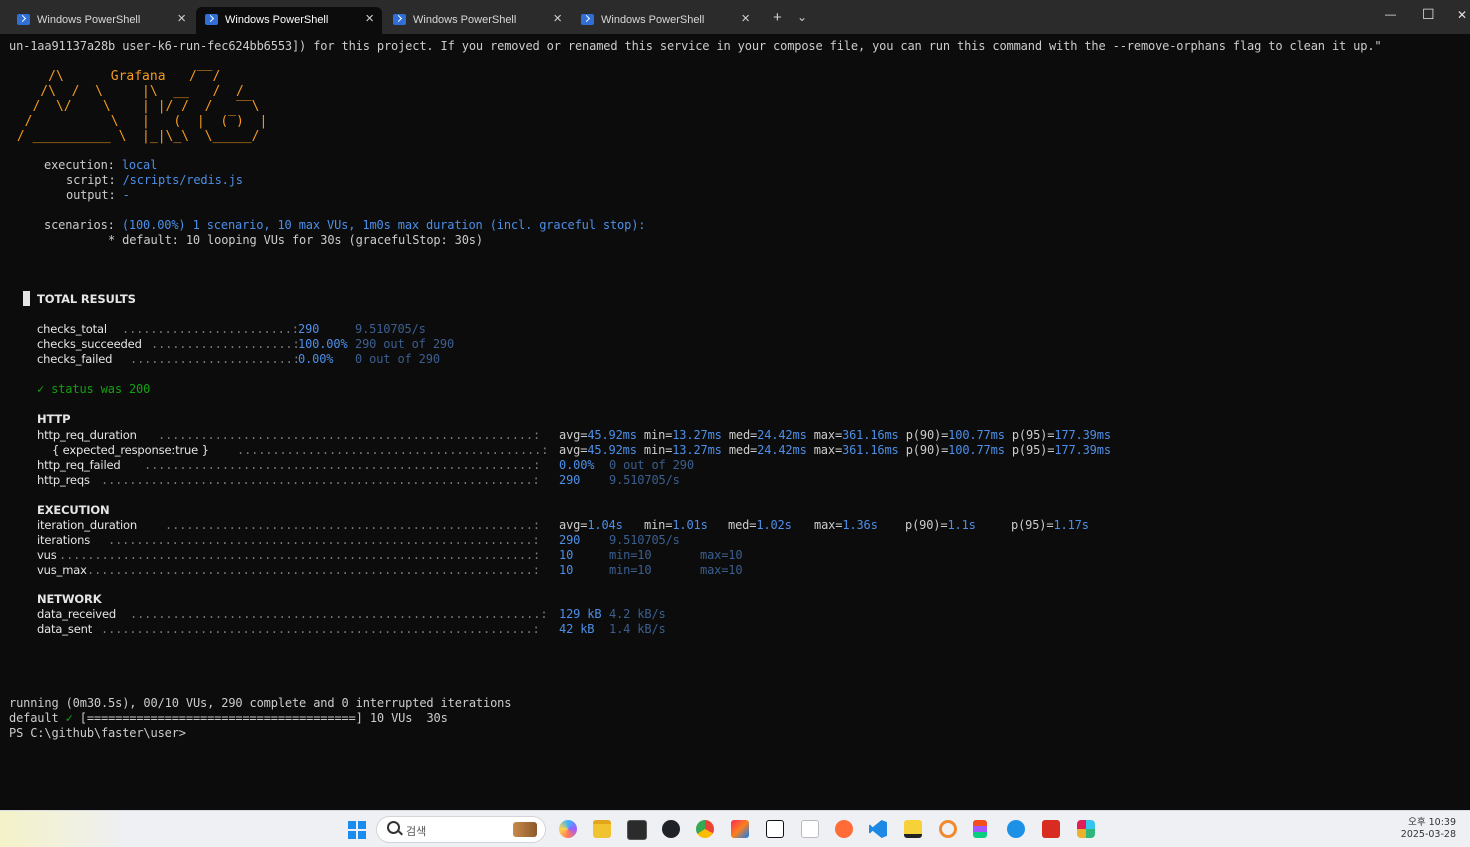 Image resolution: width=1470 pixels, height=847 pixels. I want to click on metric-name: checks_failed, so click(75, 359).